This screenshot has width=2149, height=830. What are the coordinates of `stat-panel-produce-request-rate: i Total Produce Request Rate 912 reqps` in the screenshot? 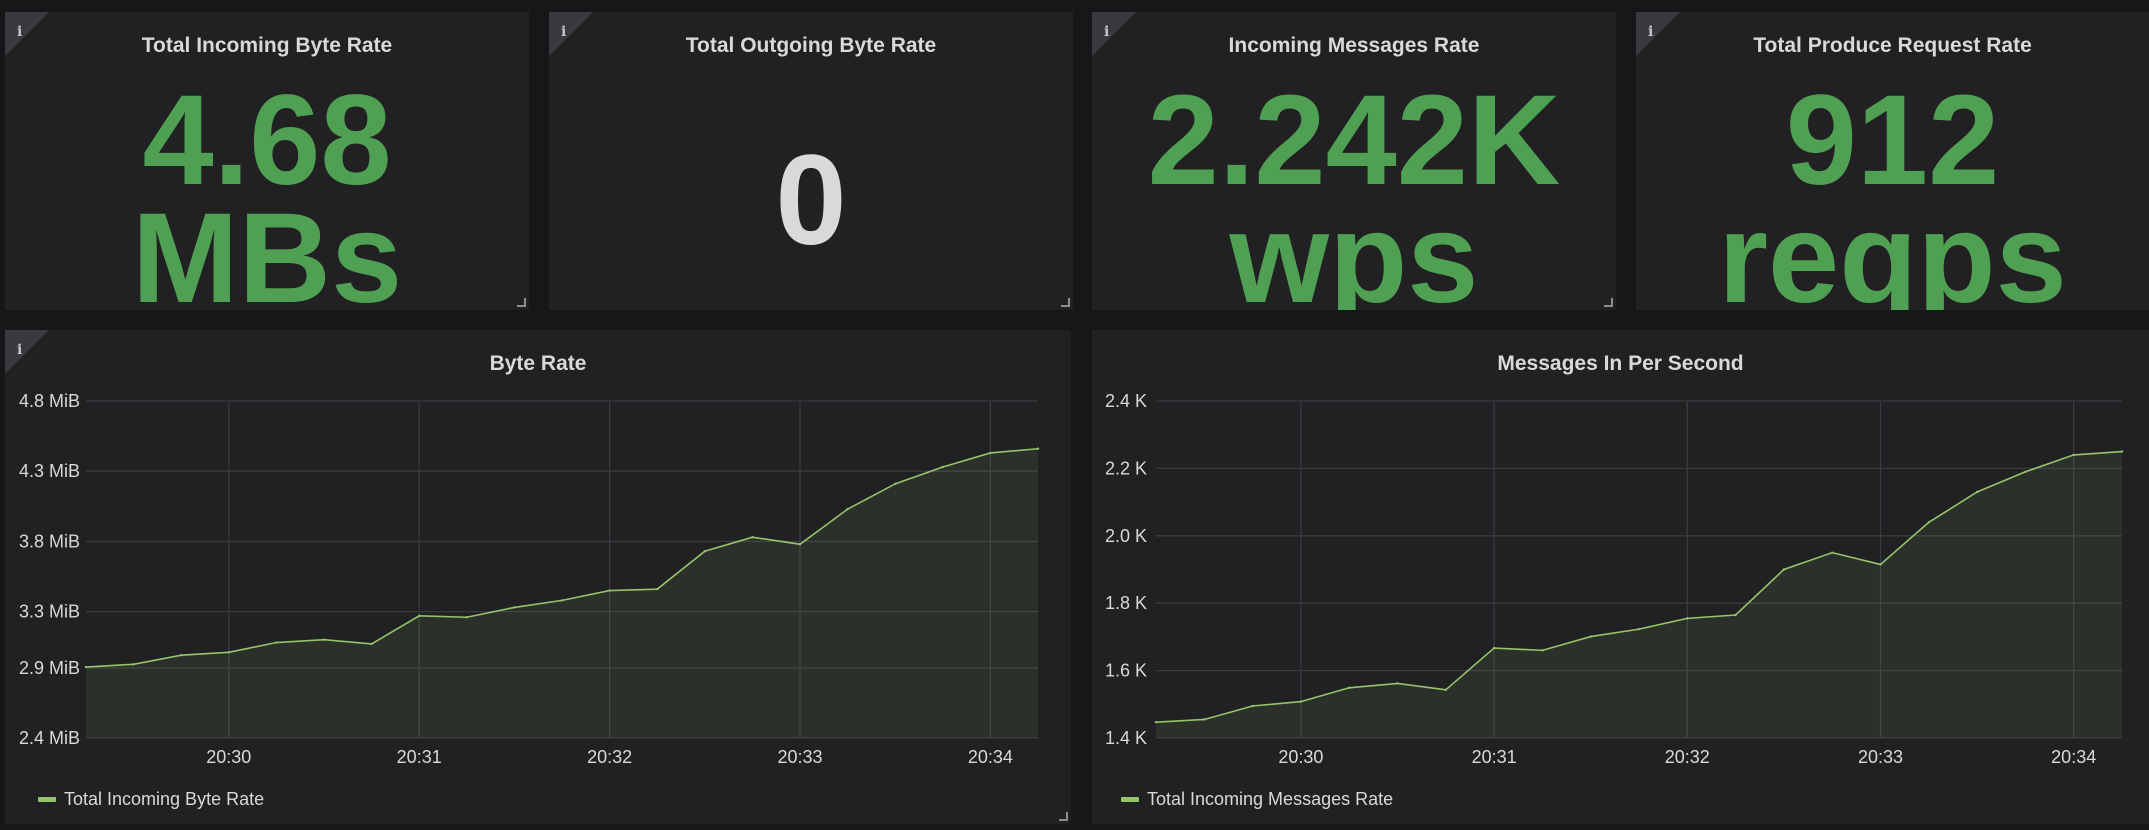 It's located at (1892, 161).